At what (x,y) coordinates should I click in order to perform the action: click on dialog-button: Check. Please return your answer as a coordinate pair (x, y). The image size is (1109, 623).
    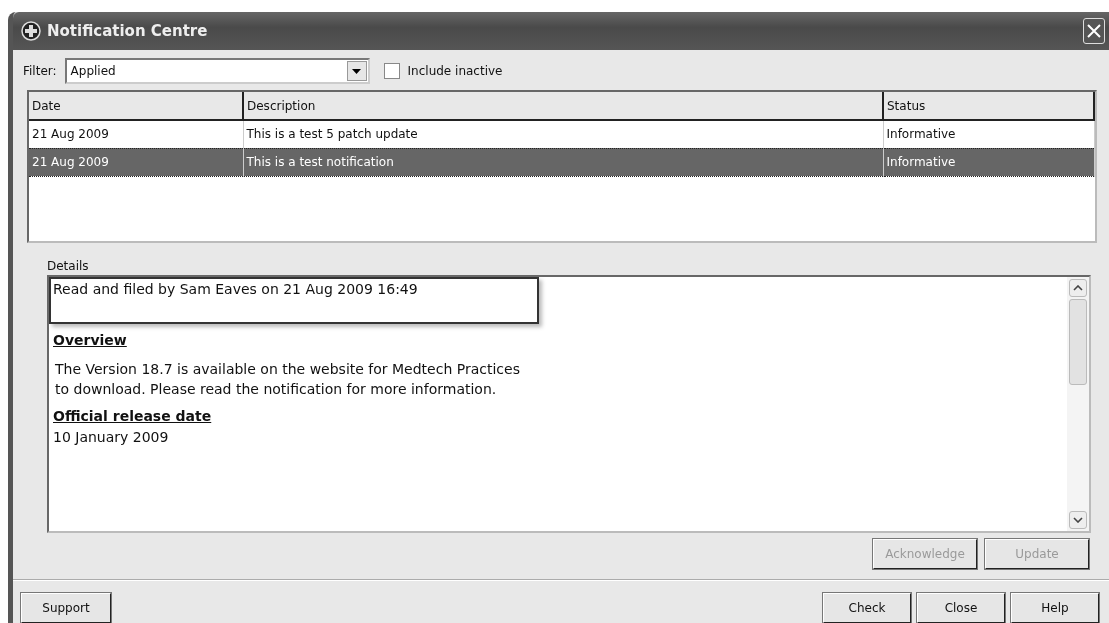
    Looking at the image, I should click on (867, 608).